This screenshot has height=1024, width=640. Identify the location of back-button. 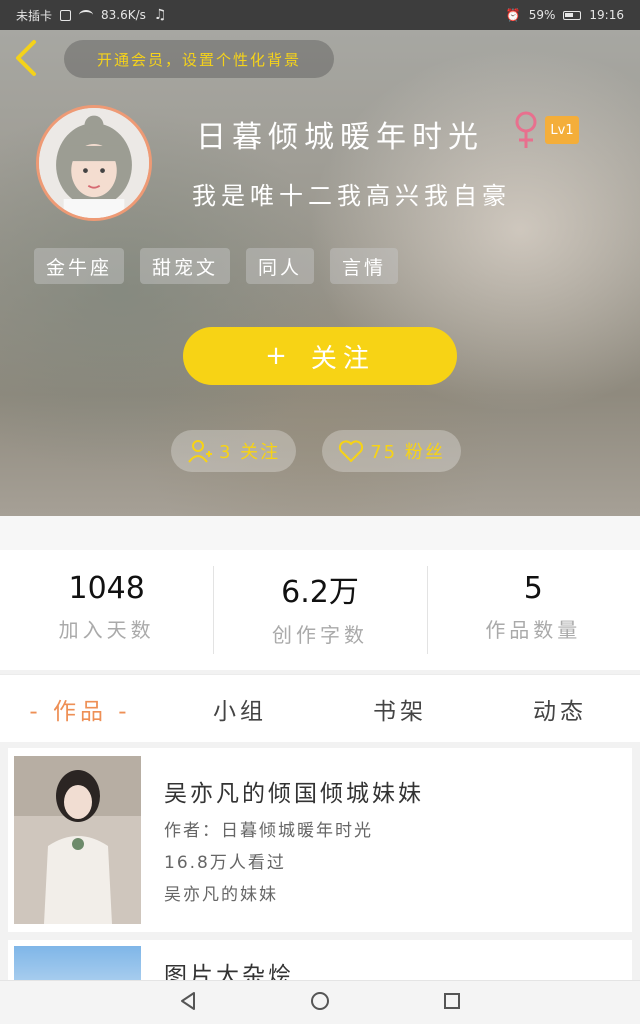
(26, 58).